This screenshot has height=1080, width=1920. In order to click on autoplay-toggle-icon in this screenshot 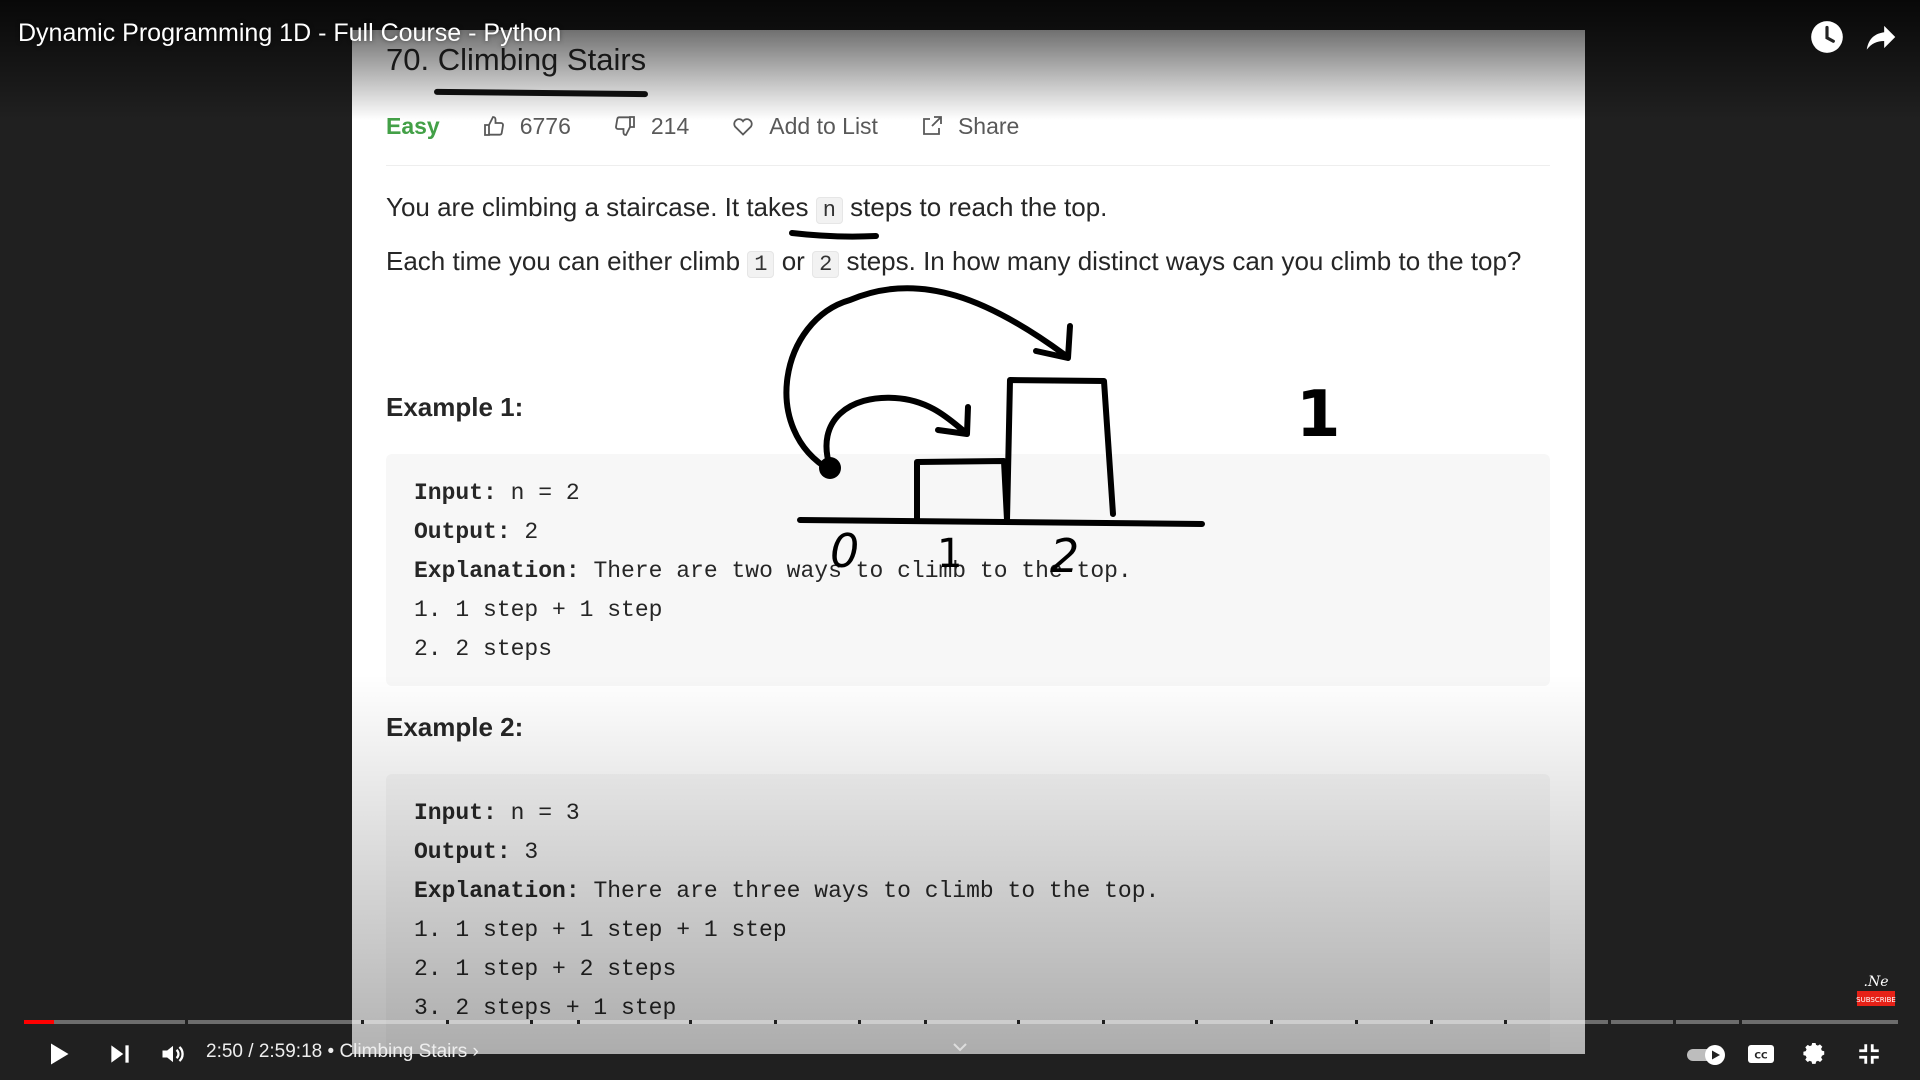, I will do `click(1706, 1055)`.